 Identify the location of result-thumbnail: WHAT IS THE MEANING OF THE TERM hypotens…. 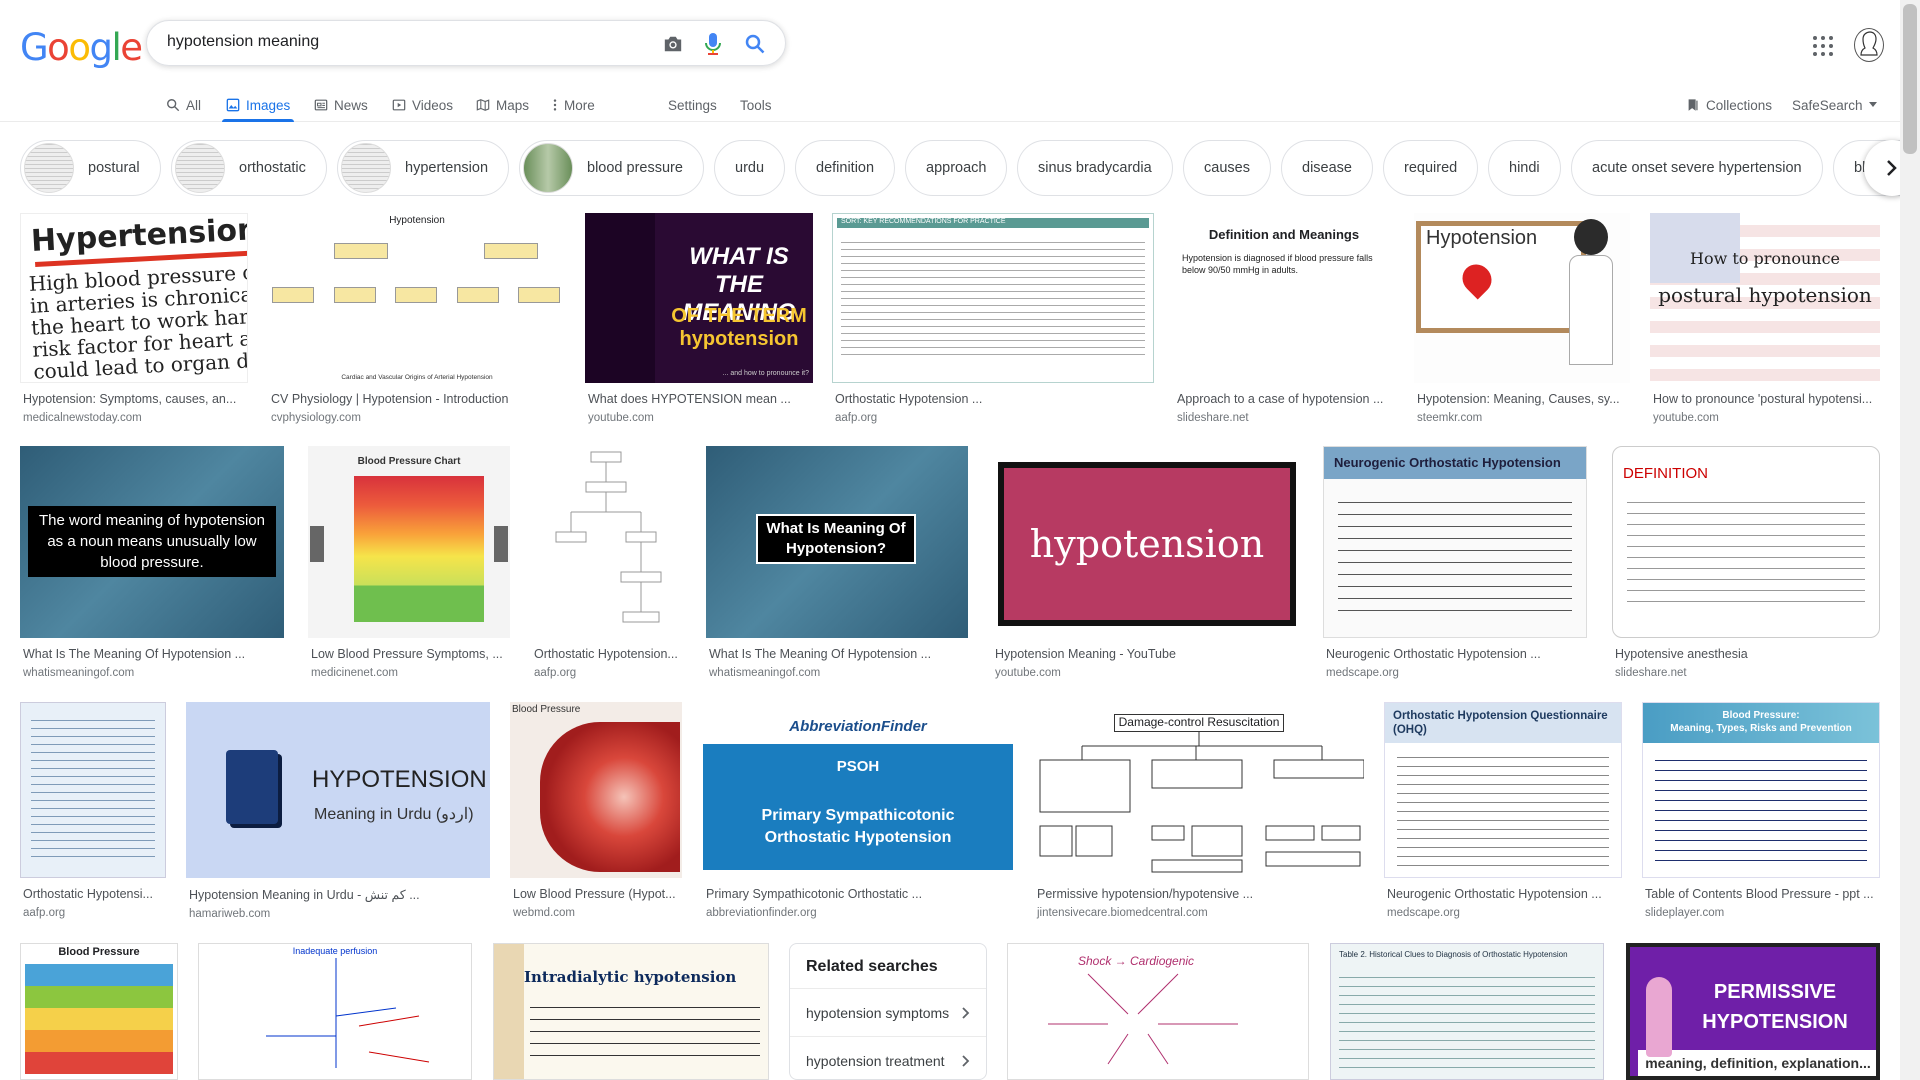
(699, 298).